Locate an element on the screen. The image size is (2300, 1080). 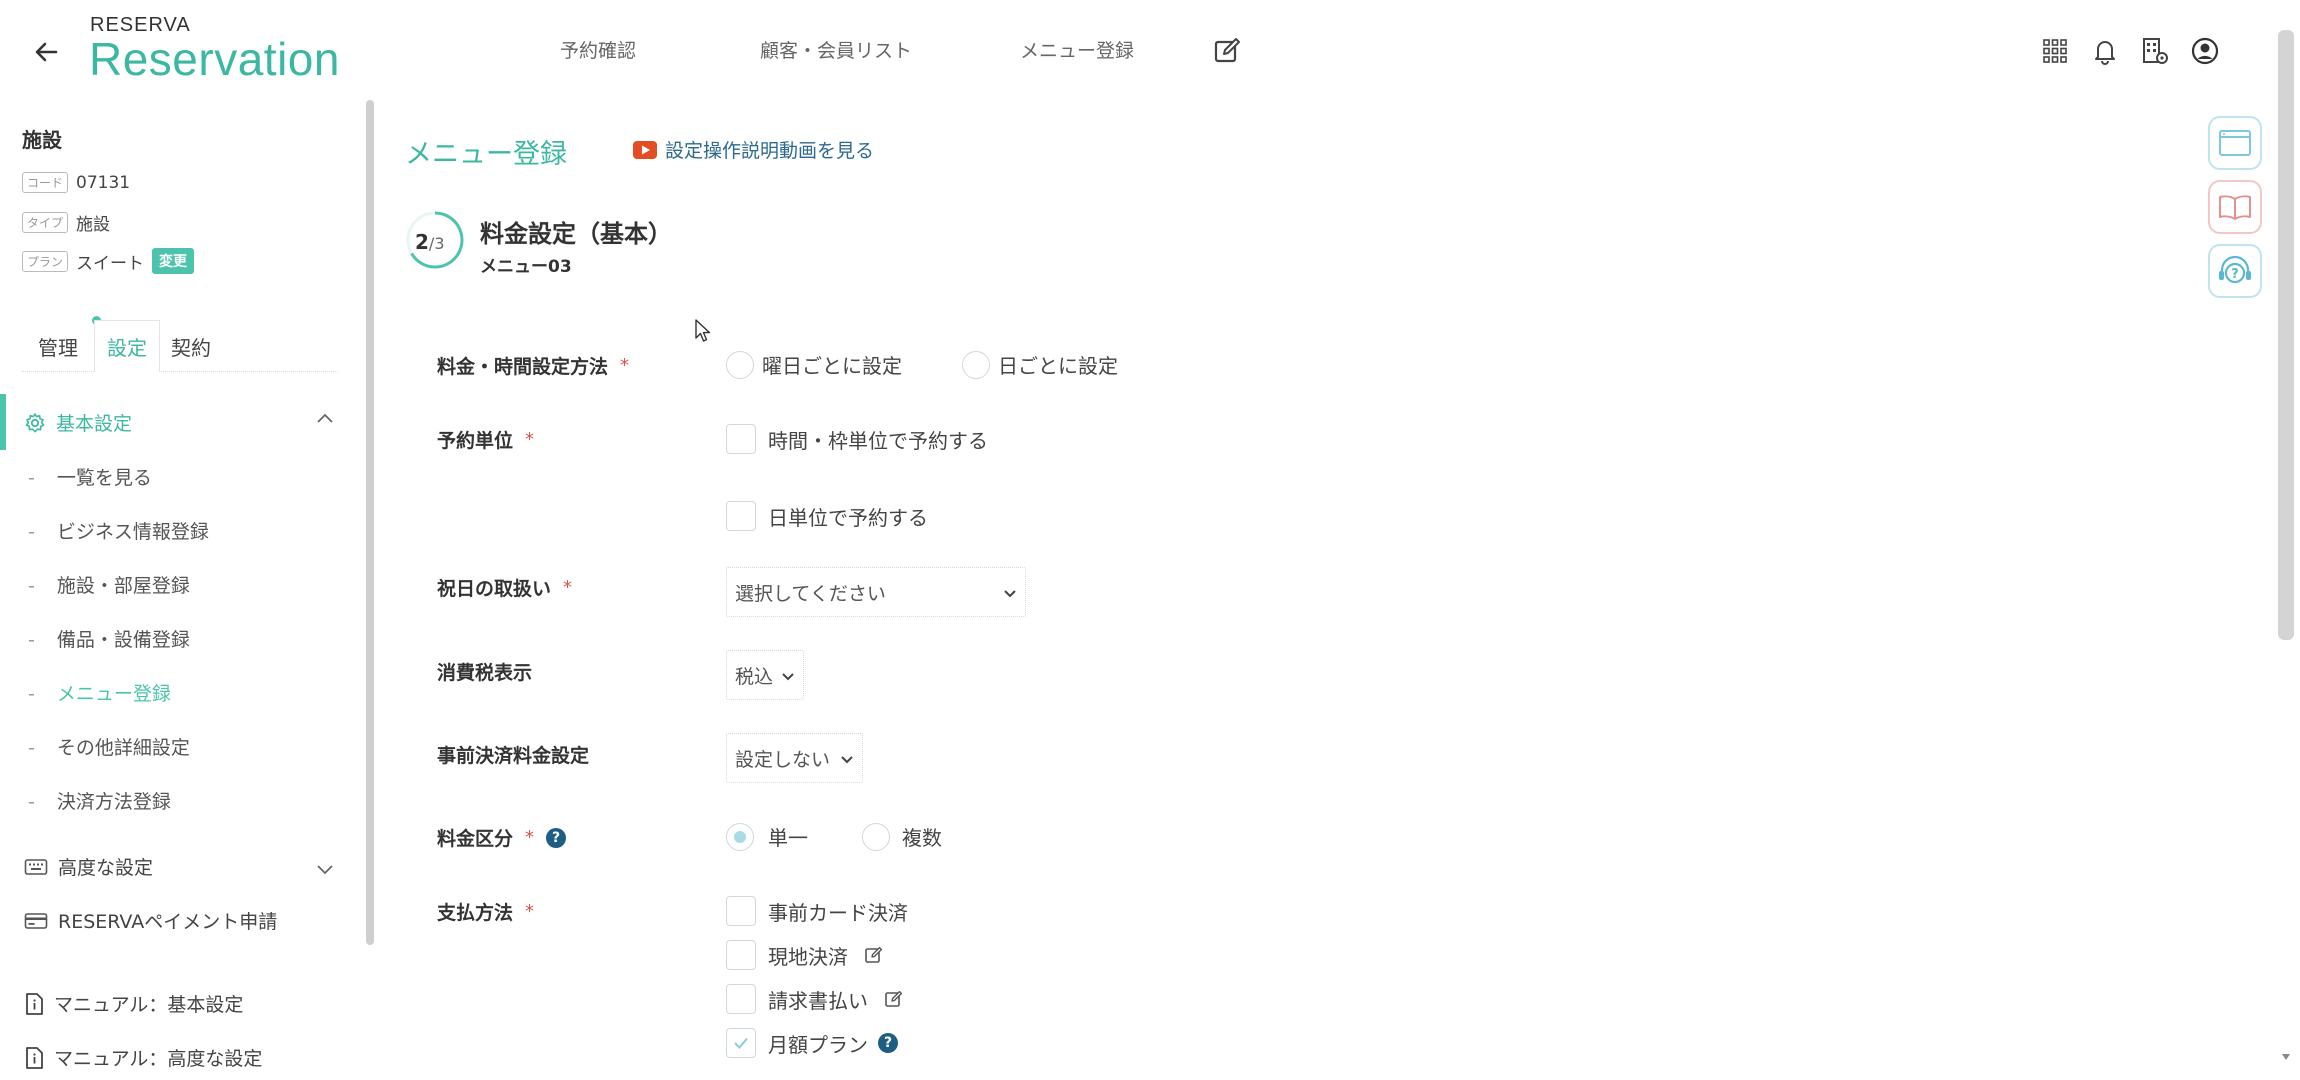
submenu-item: - 施設・部屋登録 is located at coordinates (109, 584).